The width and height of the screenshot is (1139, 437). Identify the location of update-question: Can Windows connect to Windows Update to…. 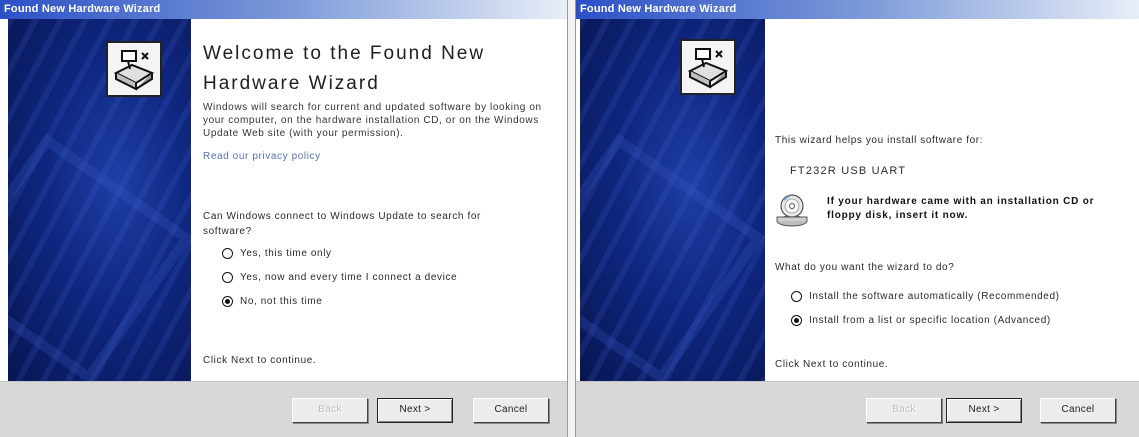
(342, 224).